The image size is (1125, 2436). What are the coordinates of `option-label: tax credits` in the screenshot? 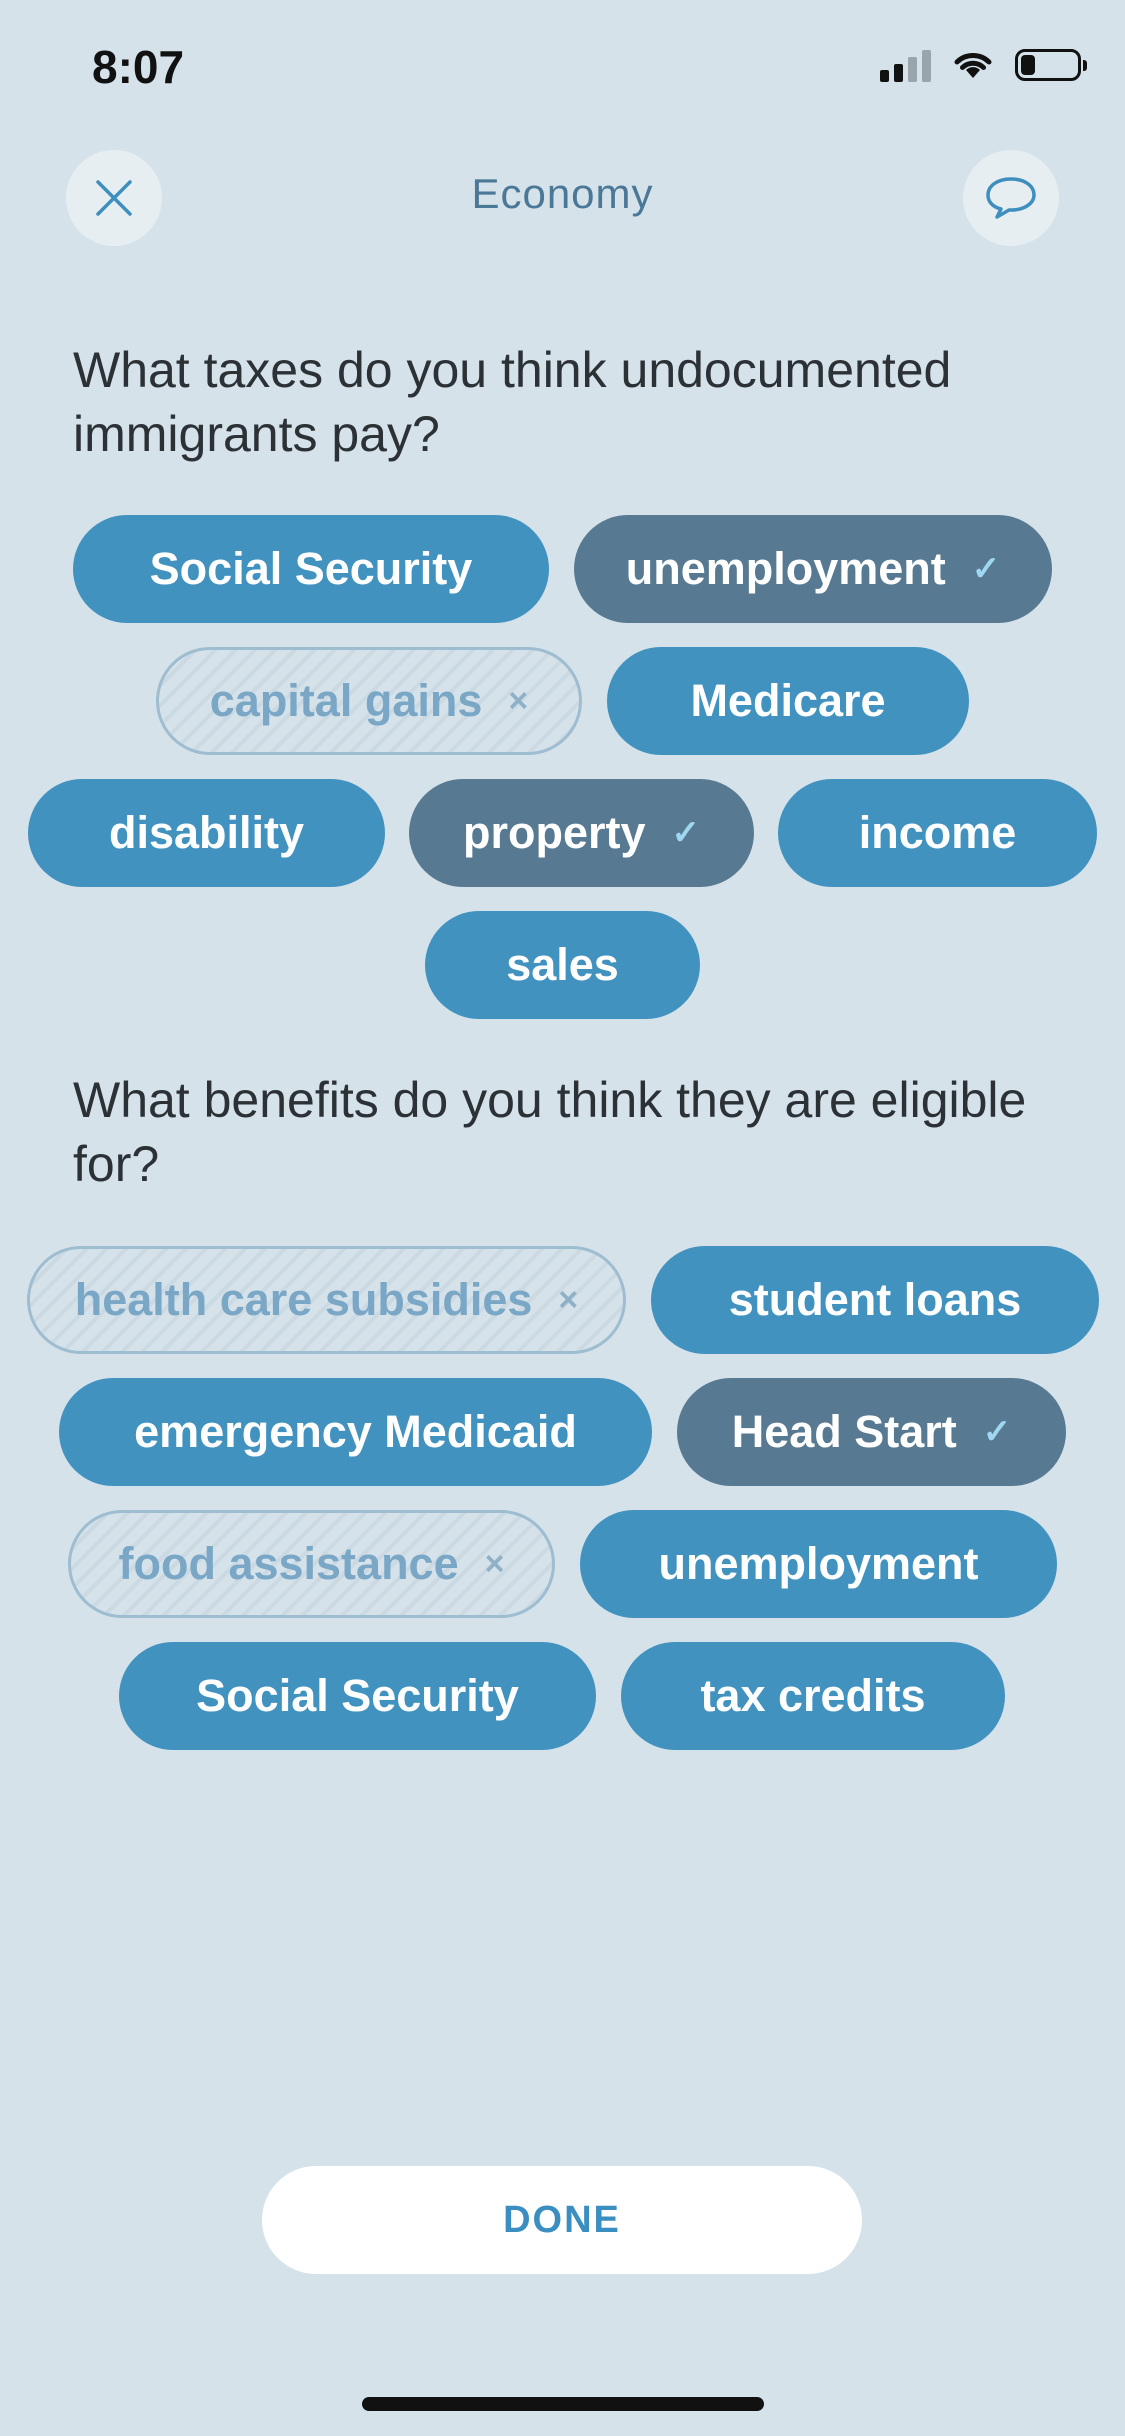 It's located at (813, 1695).